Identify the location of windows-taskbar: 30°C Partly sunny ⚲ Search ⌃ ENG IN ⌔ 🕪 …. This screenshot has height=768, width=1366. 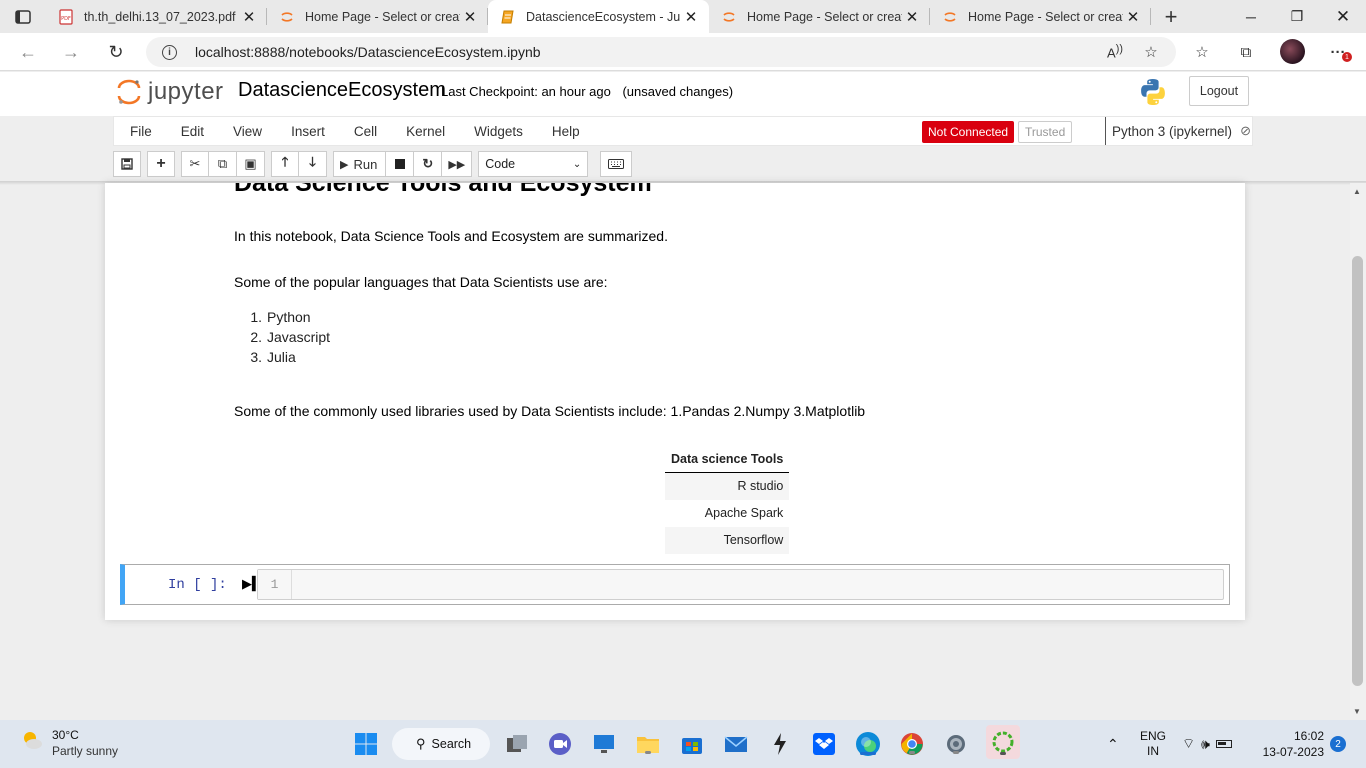
(683, 744).